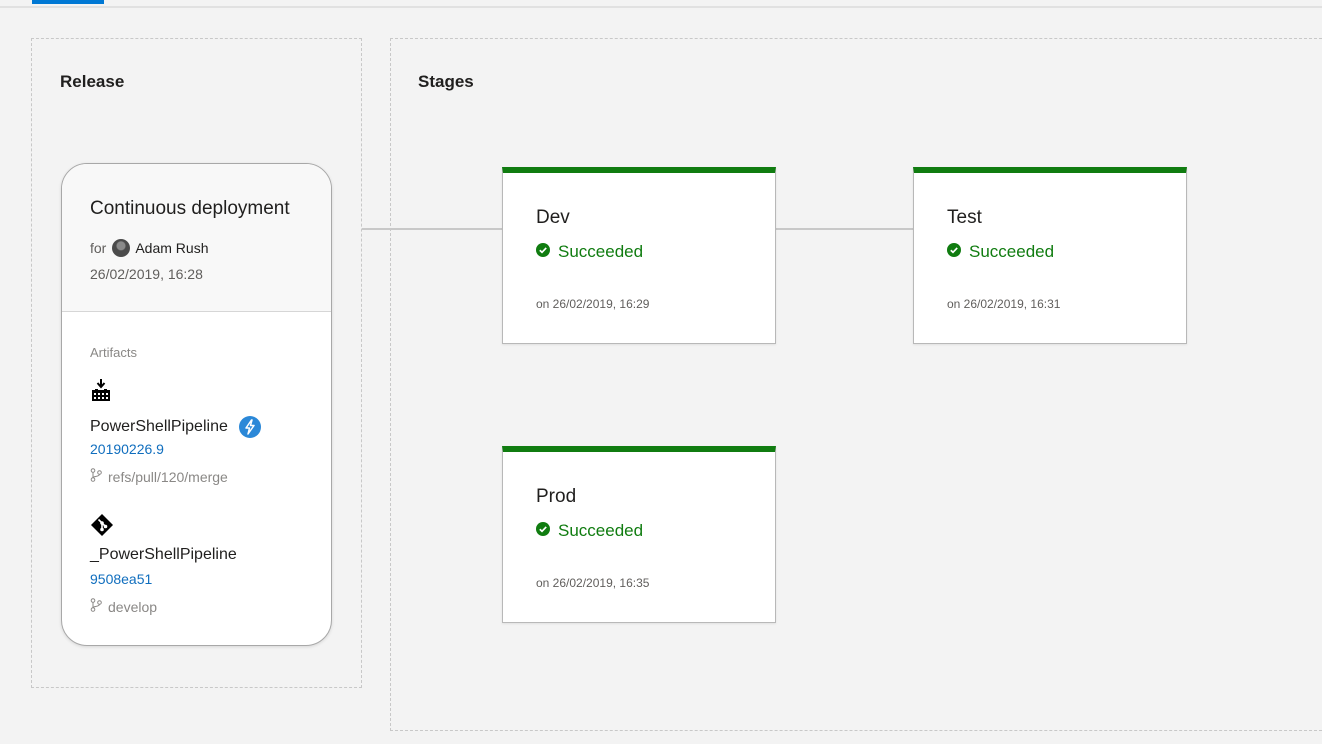 The width and height of the screenshot is (1322, 744). I want to click on top-divider, so click(661, 7).